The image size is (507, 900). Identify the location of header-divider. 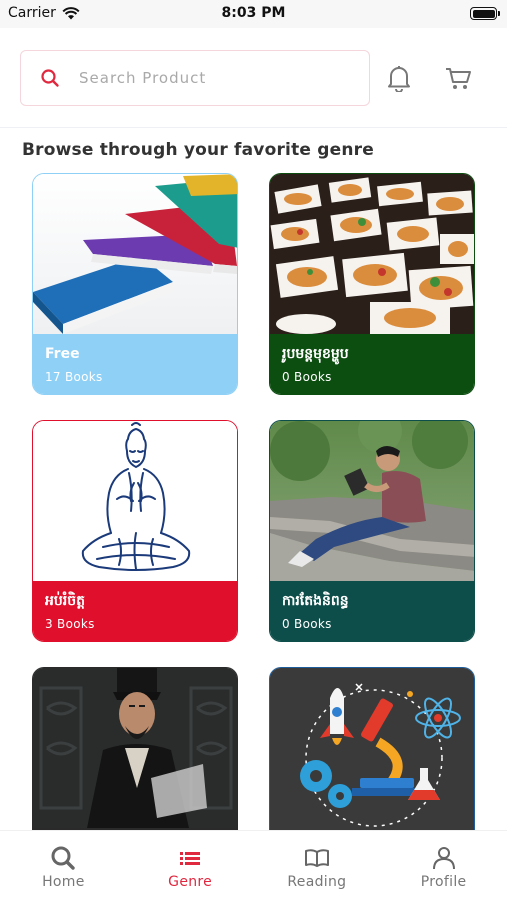
(253, 127).